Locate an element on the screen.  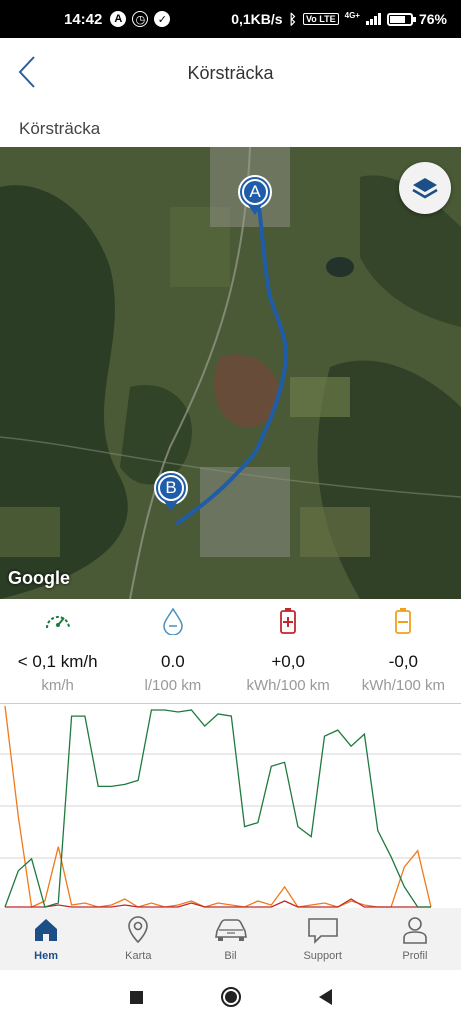
back-button is located at coordinates (27, 72).